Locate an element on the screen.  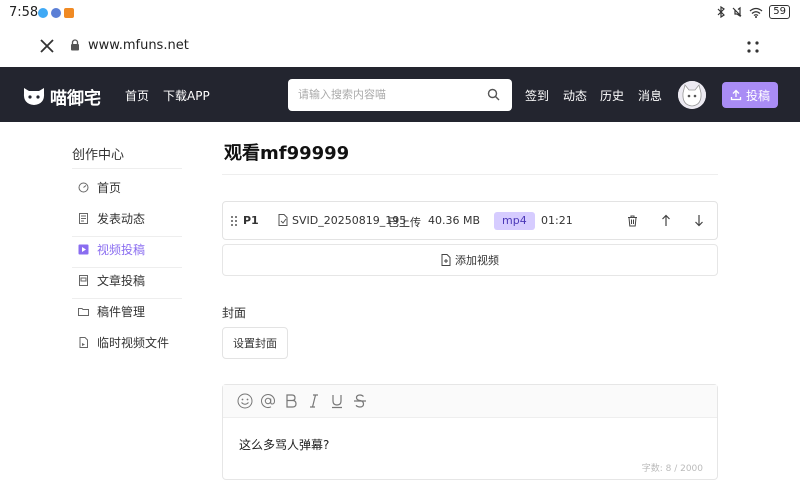
sidebar-item-label: 临时视频文件 is located at coordinates (133, 343).